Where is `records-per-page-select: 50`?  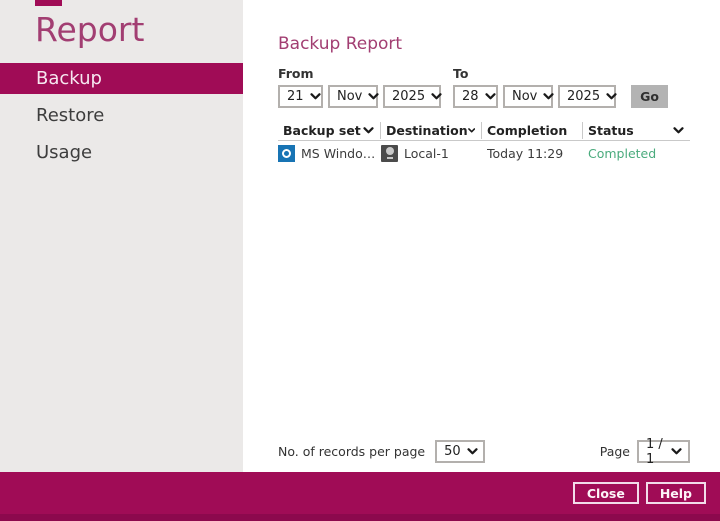 records-per-page-select: 50 is located at coordinates (460, 451).